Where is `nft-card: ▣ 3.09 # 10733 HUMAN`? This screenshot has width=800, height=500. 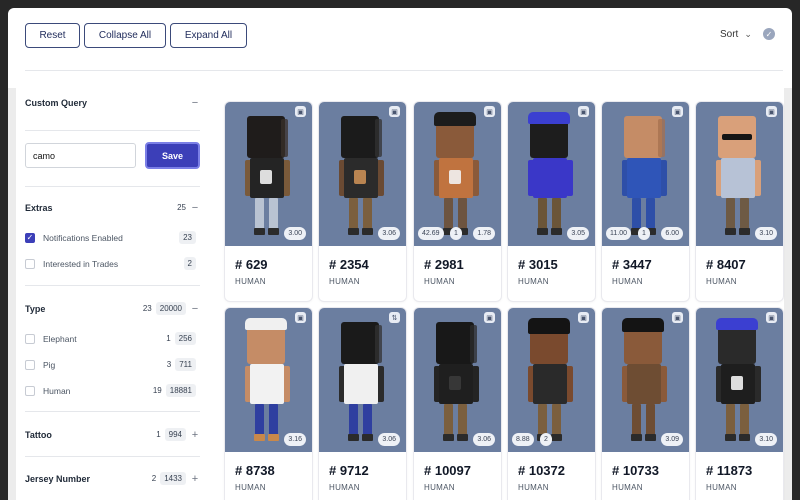 nft-card: ▣ 3.09 # 10733 HUMAN is located at coordinates (645, 404).